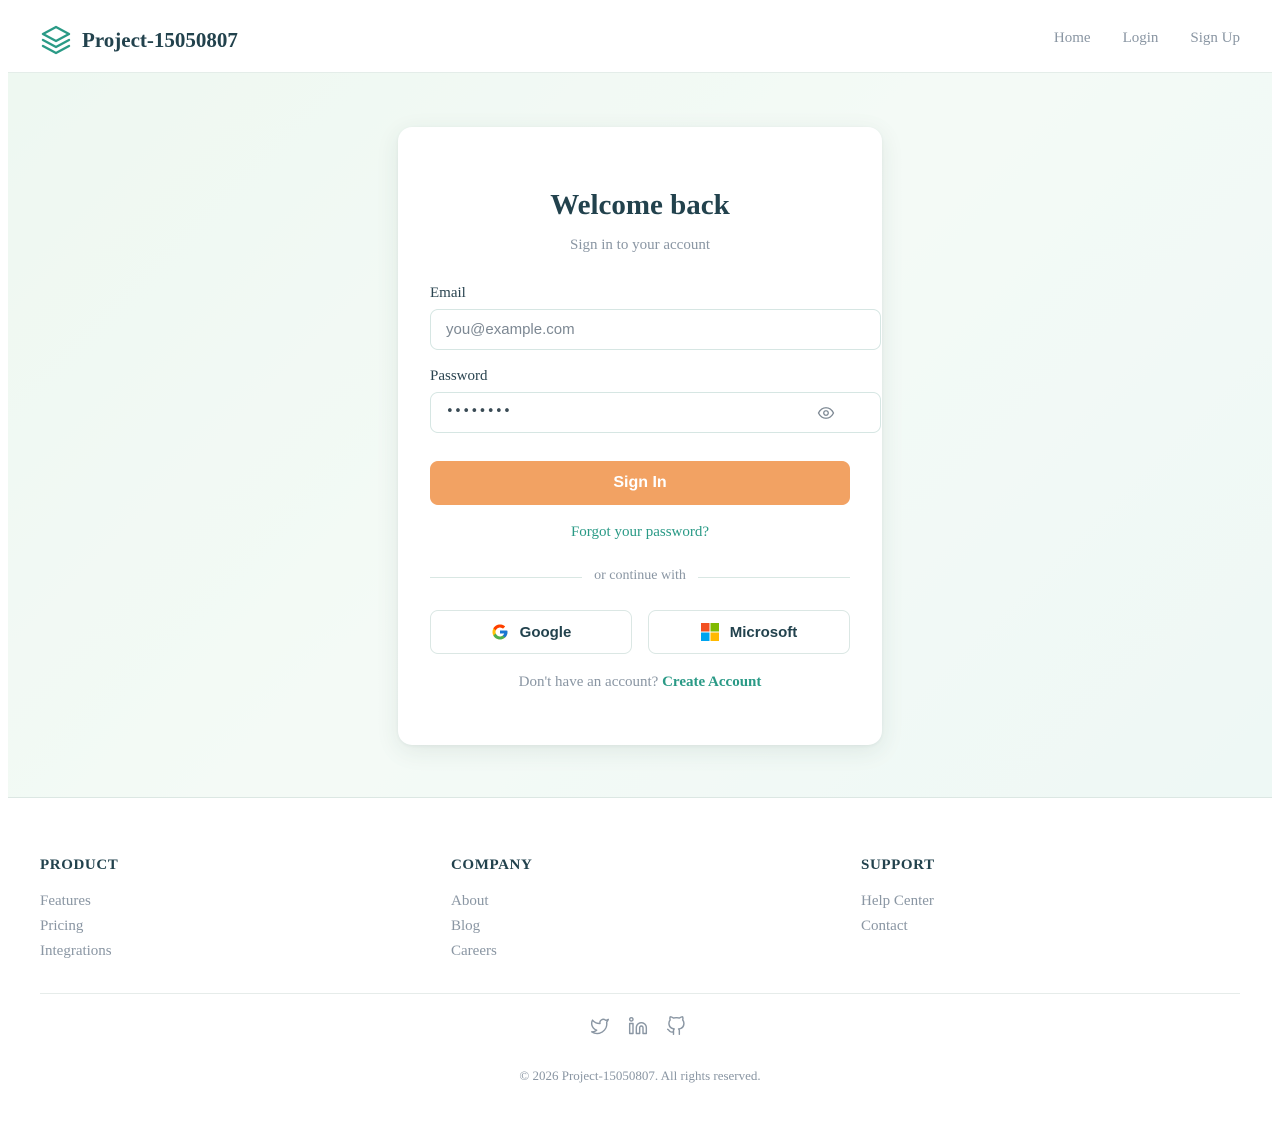 The height and width of the screenshot is (1129, 1280). What do you see at coordinates (898, 865) in the screenshot?
I see `footer-heading: SUPPORT` at bounding box center [898, 865].